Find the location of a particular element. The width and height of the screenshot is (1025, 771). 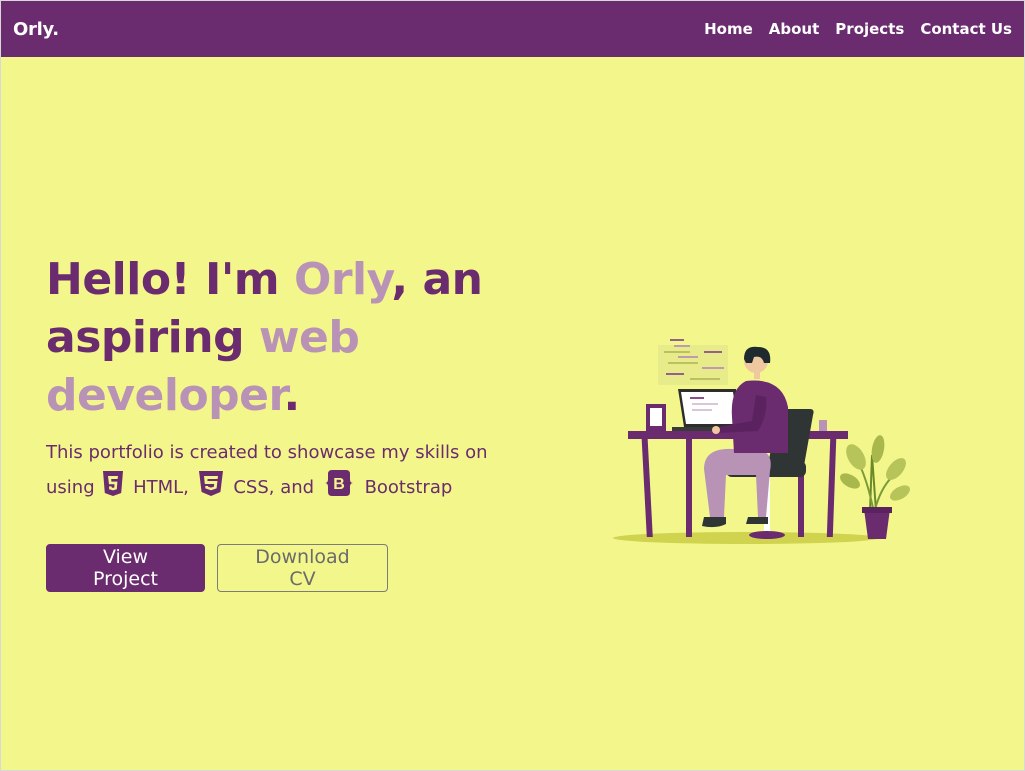

nav-link-contact-us: Contact Us is located at coordinates (966, 29).